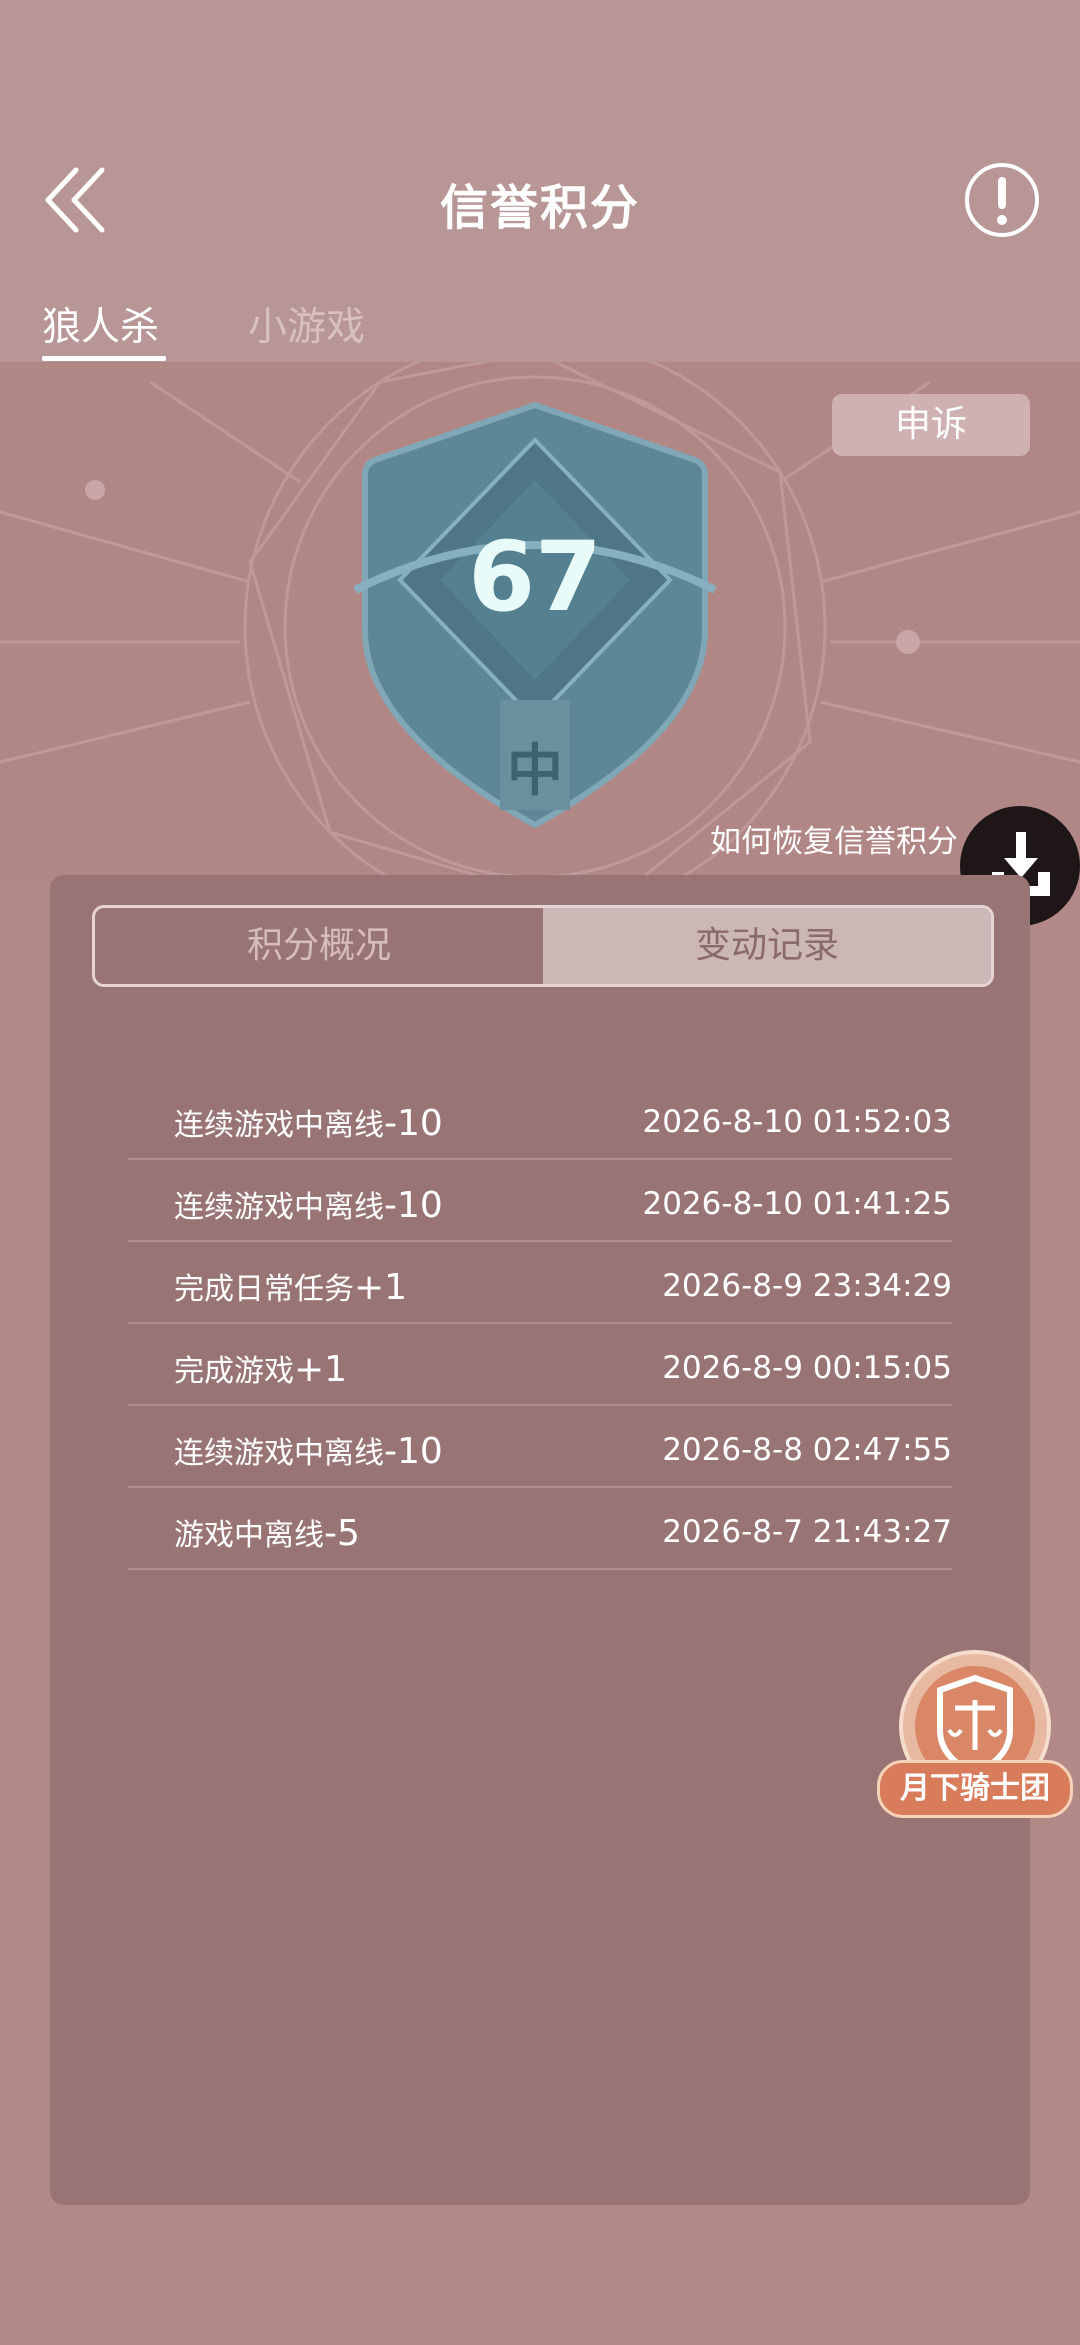 Image resolution: width=1080 pixels, height=2345 pixels. Describe the element at coordinates (540, 1366) in the screenshot. I see `record-row: 完成游戏+1 2026-8-9 00:15:05` at that location.